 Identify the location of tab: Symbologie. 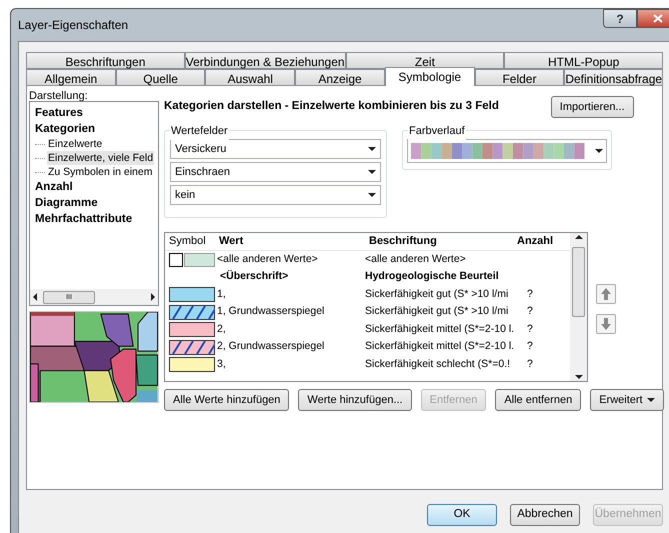
(429, 76).